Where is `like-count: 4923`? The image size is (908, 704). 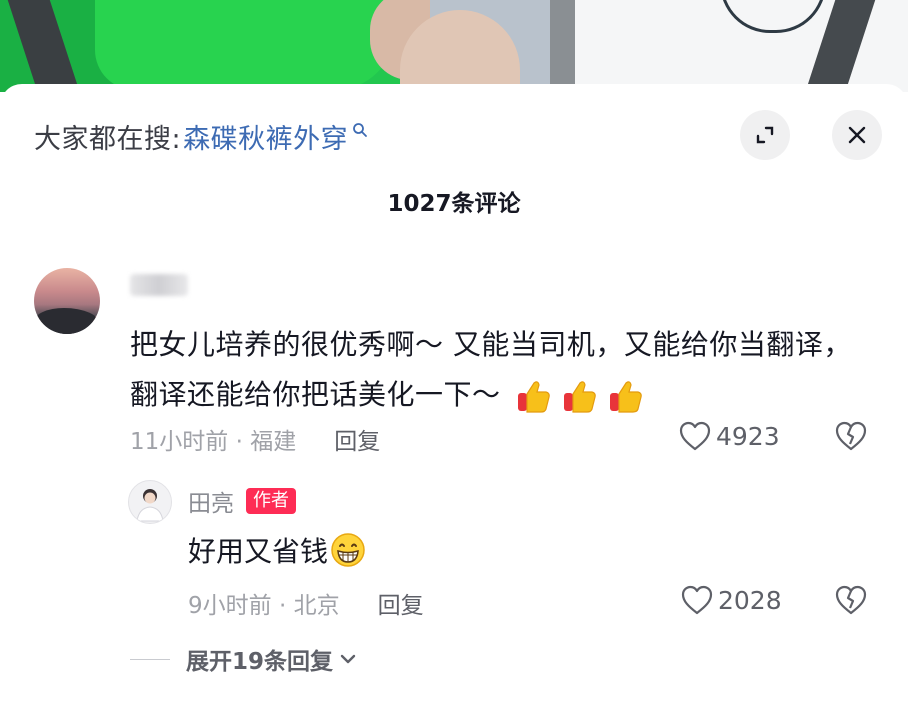
like-count: 4923 is located at coordinates (748, 436).